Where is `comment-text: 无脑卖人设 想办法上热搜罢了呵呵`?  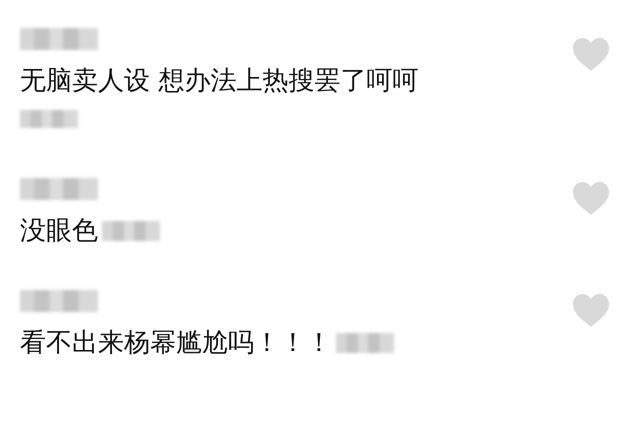
comment-text: 无脑卖人设 想办法上热搜罢了呵呵 is located at coordinates (219, 81).